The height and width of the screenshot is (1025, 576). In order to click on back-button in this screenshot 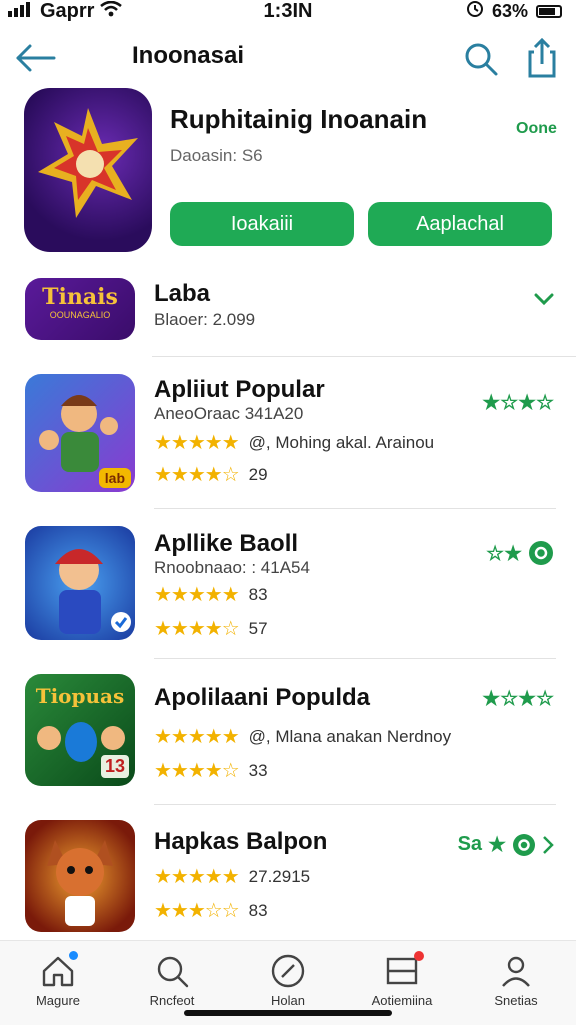, I will do `click(36, 58)`.